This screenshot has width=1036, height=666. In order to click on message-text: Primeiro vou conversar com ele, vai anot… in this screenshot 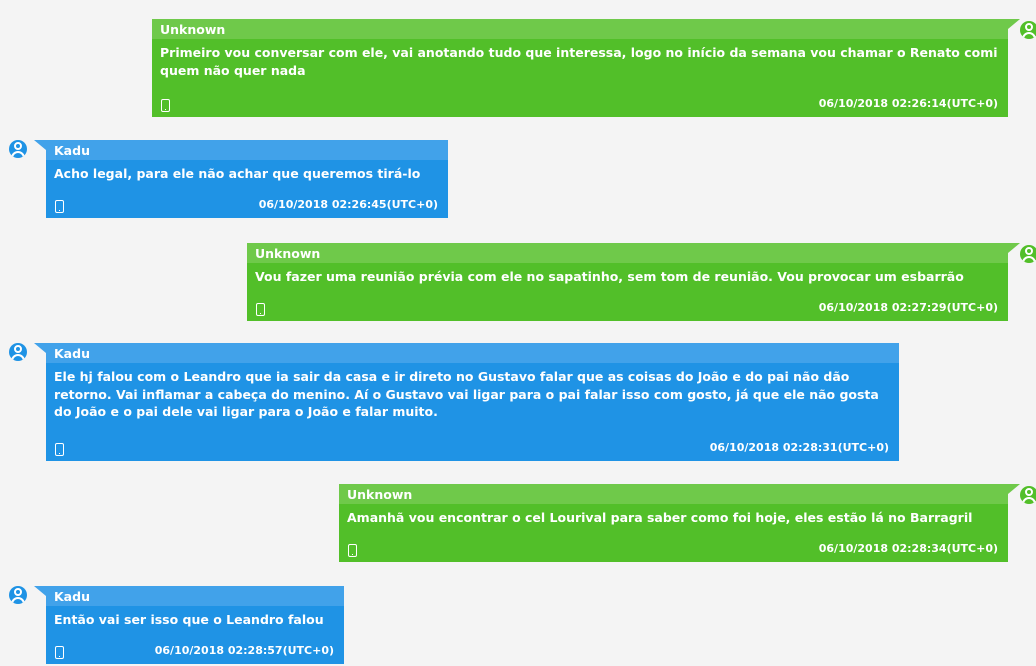, I will do `click(579, 61)`.